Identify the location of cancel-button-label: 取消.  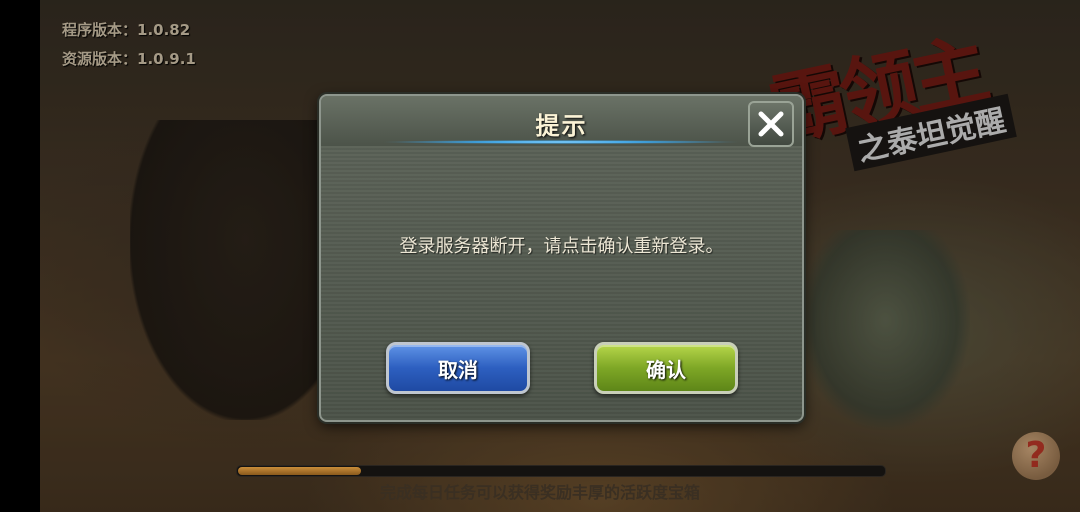
(458, 369).